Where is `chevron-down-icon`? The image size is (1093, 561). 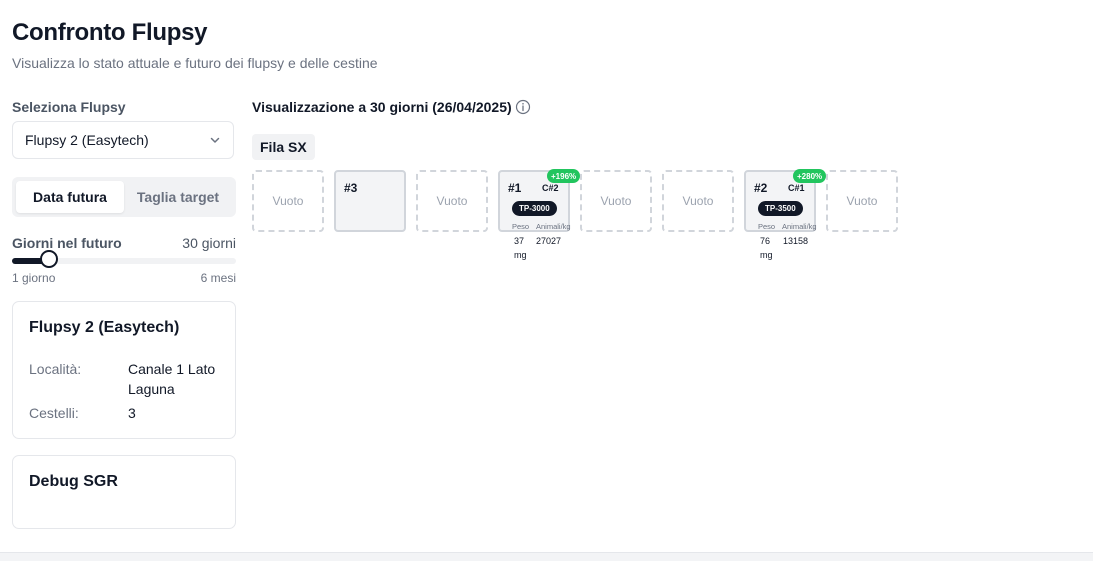
chevron-down-icon is located at coordinates (215, 140).